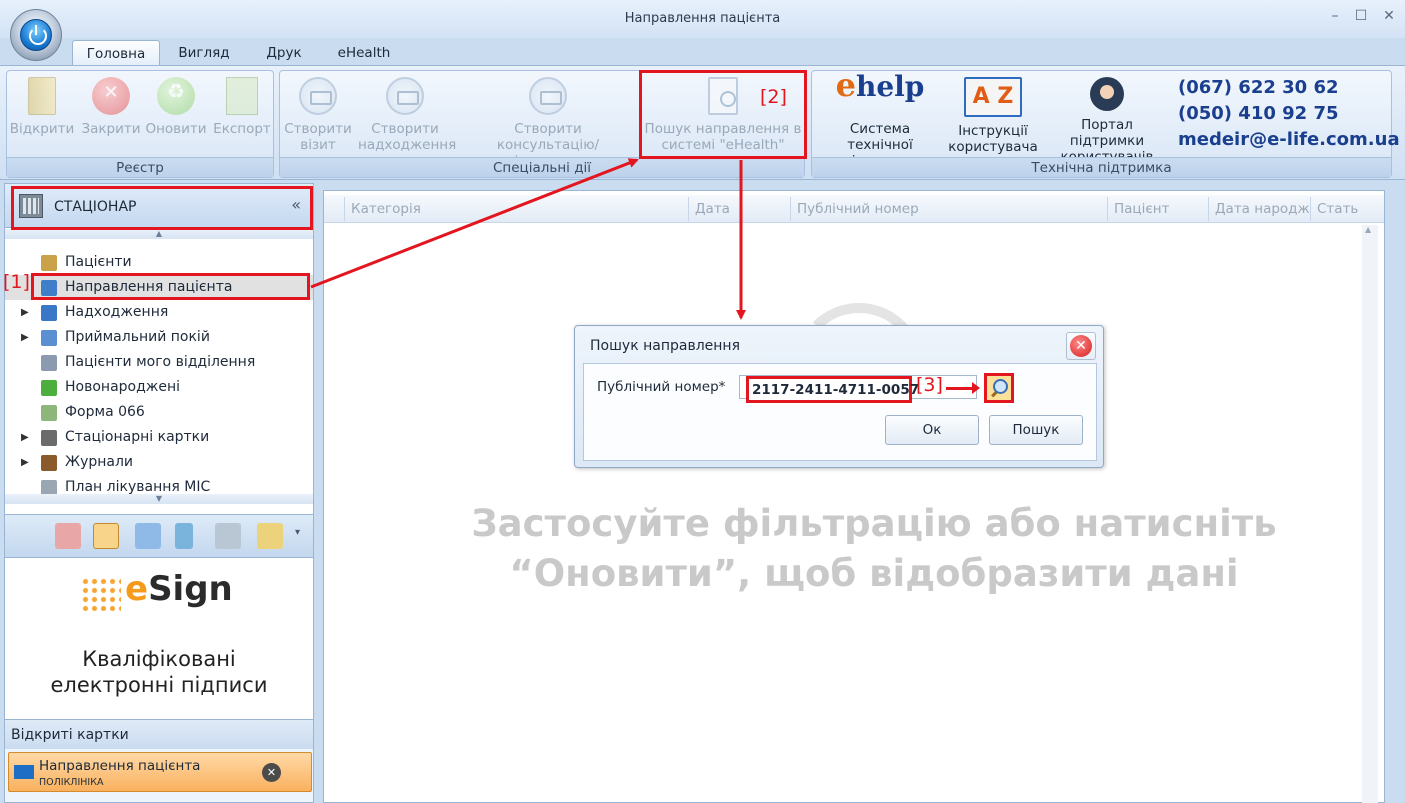  I want to click on tab-ehealth: eHealth, so click(364, 53).